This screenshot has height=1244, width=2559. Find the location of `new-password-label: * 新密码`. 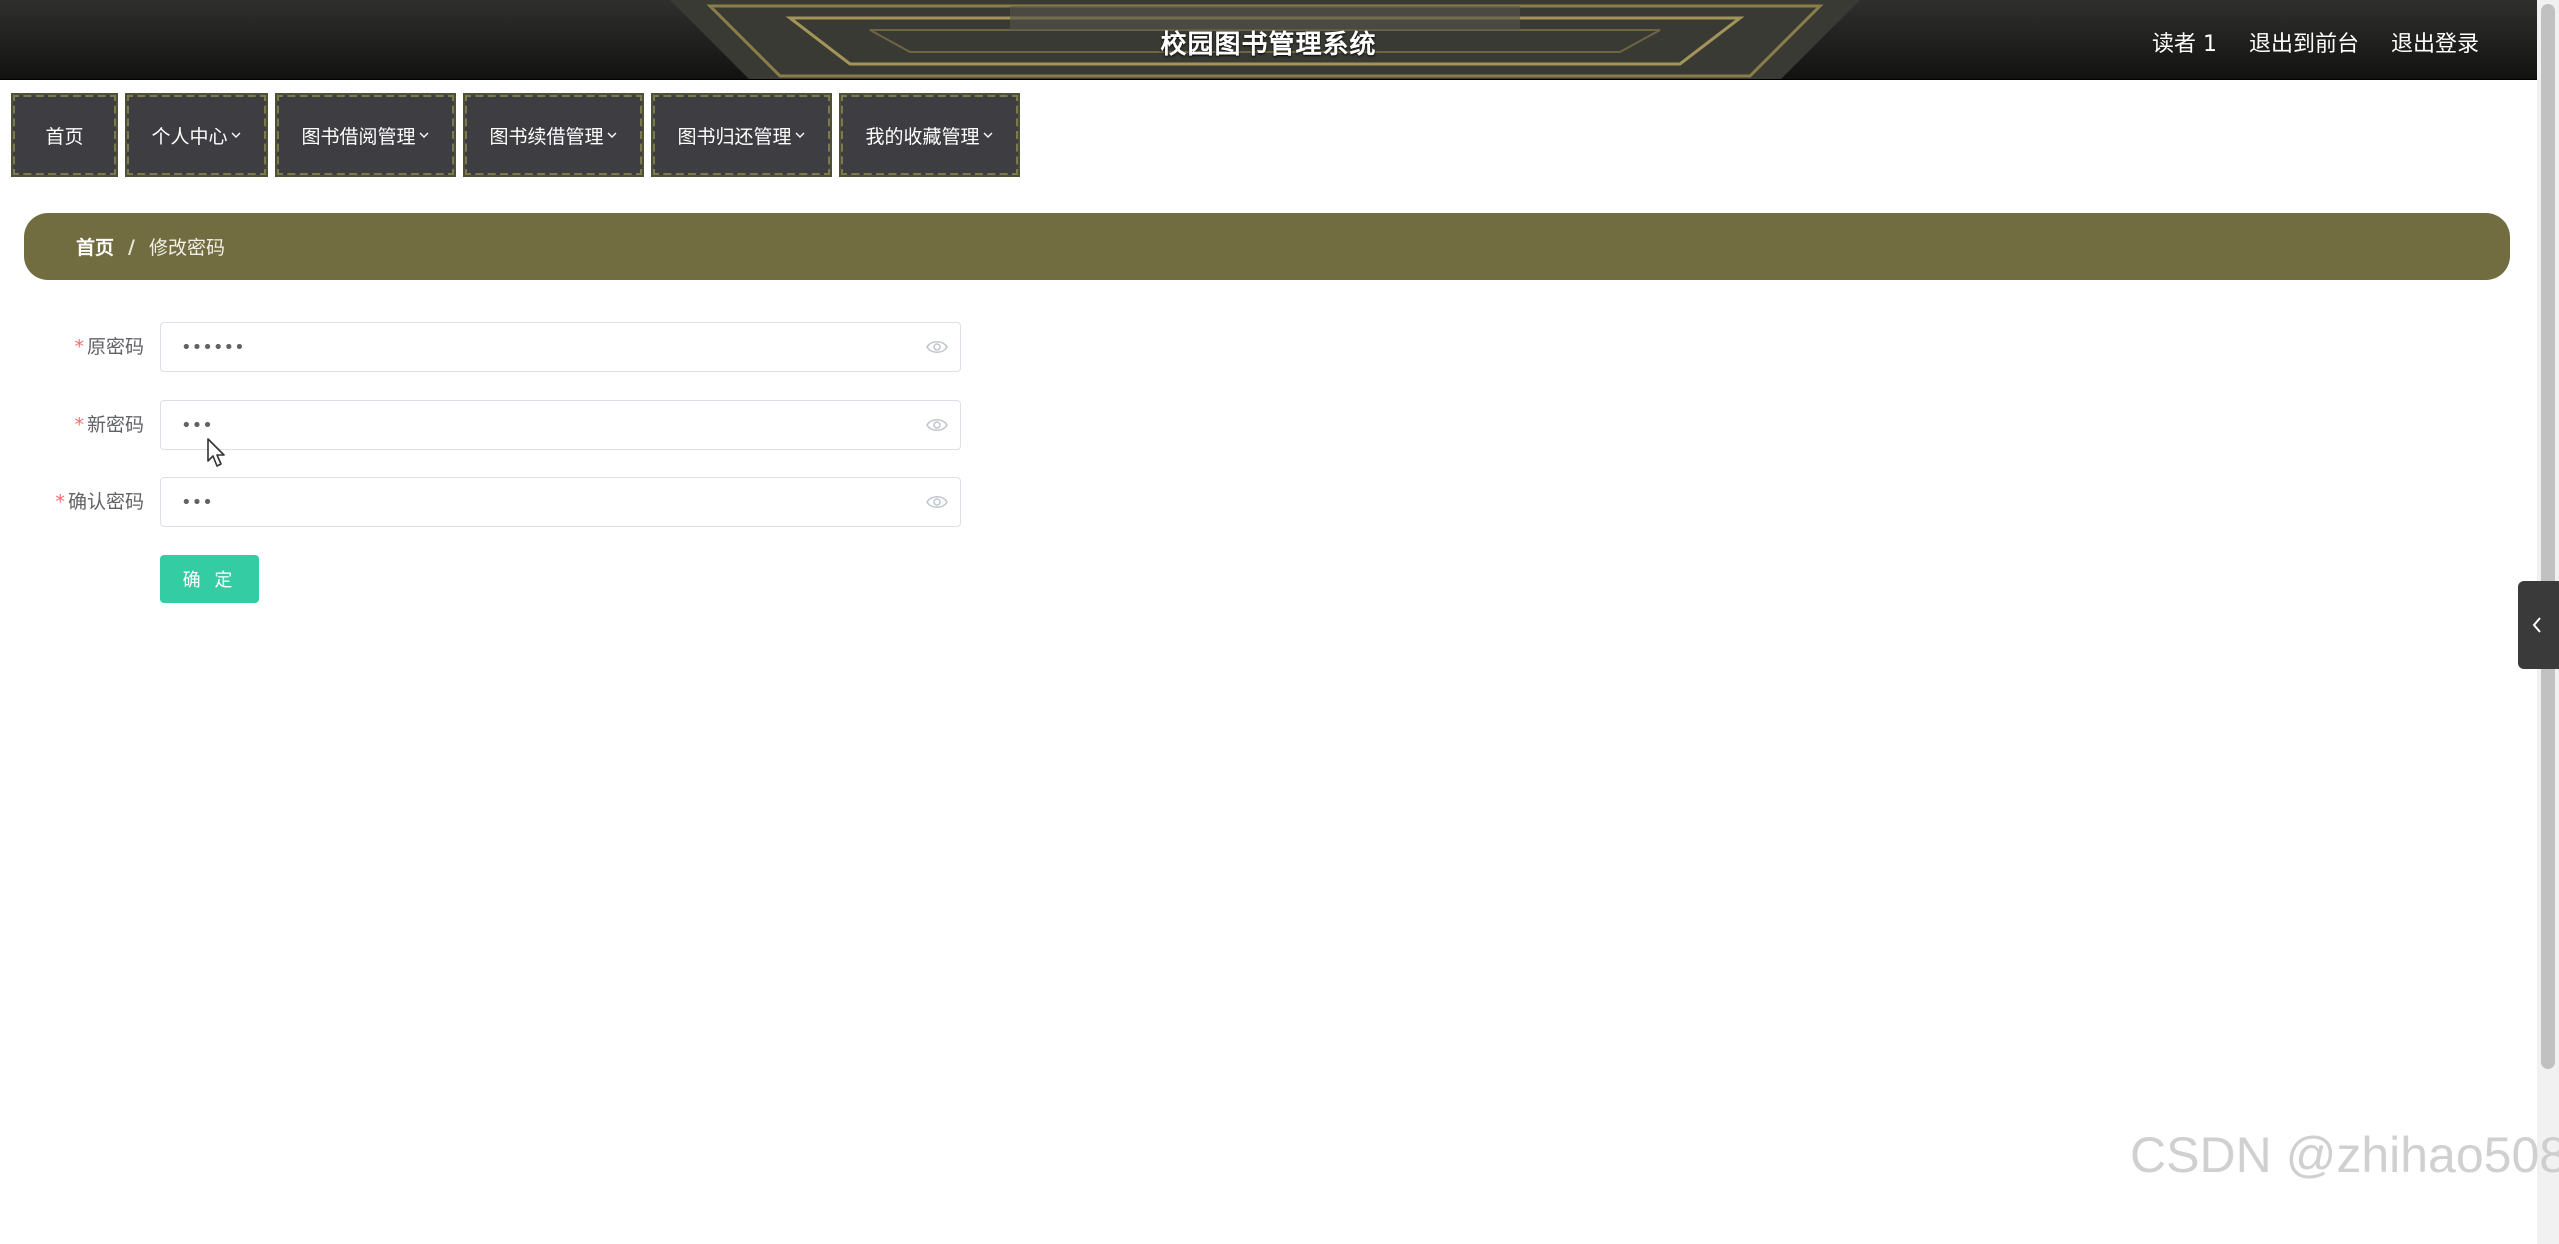

new-password-label: * 新密码 is located at coordinates (109, 425).